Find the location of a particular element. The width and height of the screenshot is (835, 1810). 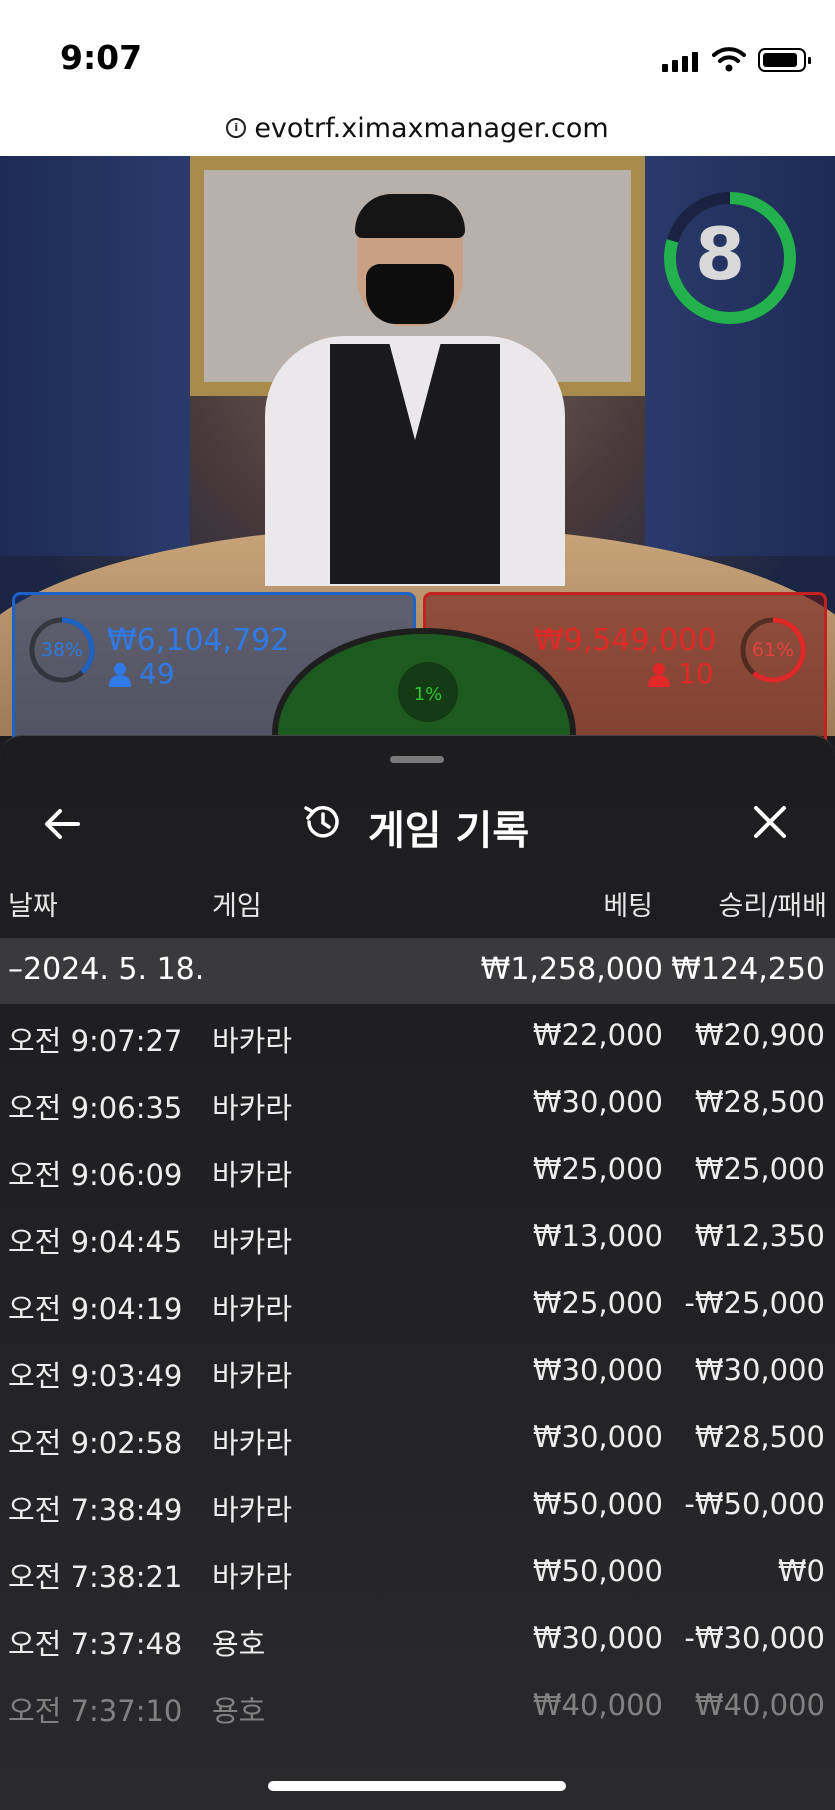

table-row: 오전 9:06:35 바카라 ₩30,000 ₩28,500 is located at coordinates (417, 1104).